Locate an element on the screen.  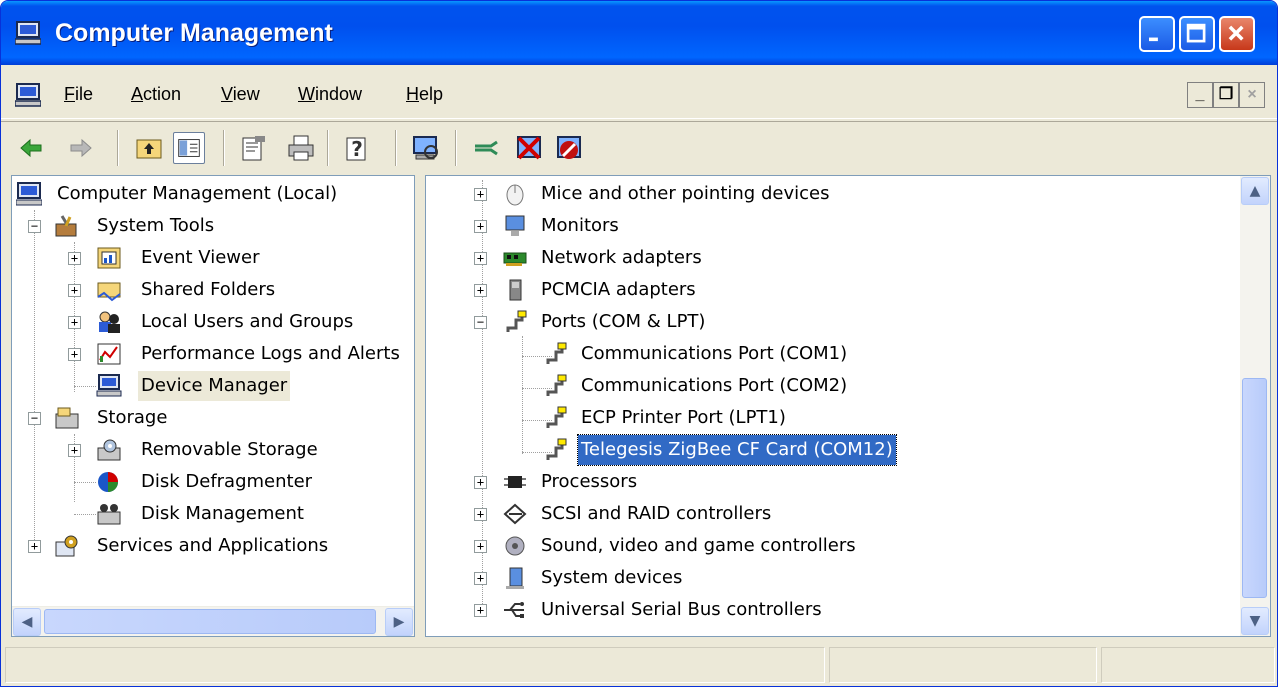
status-cell-middle is located at coordinates (963, 665).